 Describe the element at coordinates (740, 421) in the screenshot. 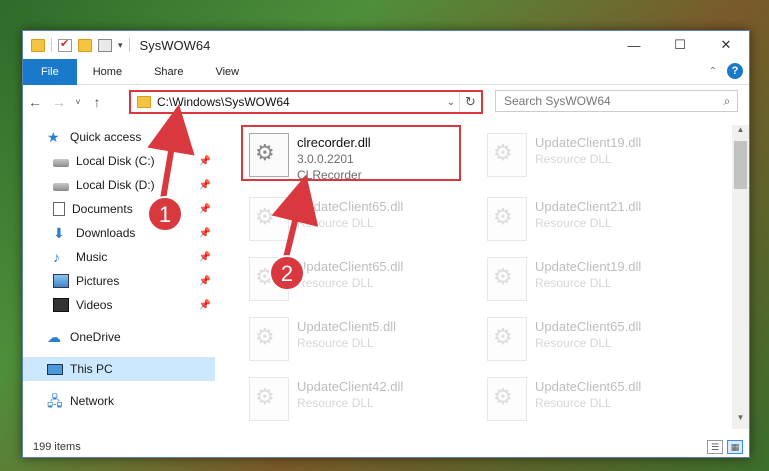

I see `scroll-down-icon: ▼` at that location.